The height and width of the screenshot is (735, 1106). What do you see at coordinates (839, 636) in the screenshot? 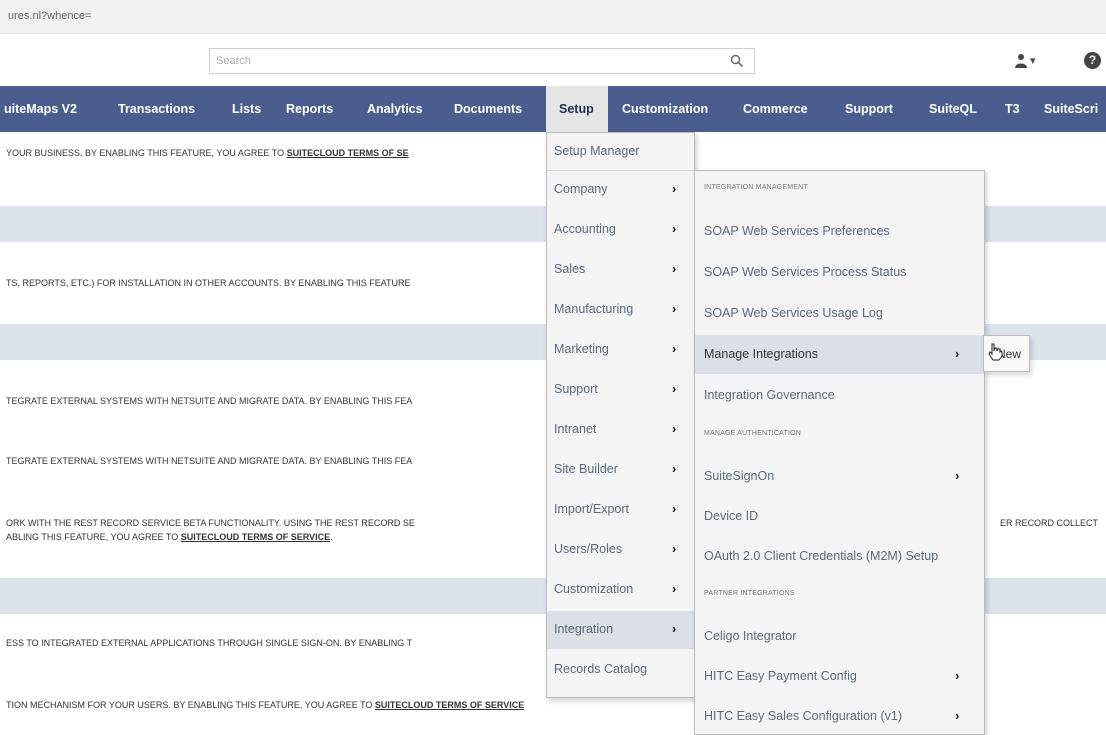
I see `menu-item-celigo-integrator: Celigo Integrator` at bounding box center [839, 636].